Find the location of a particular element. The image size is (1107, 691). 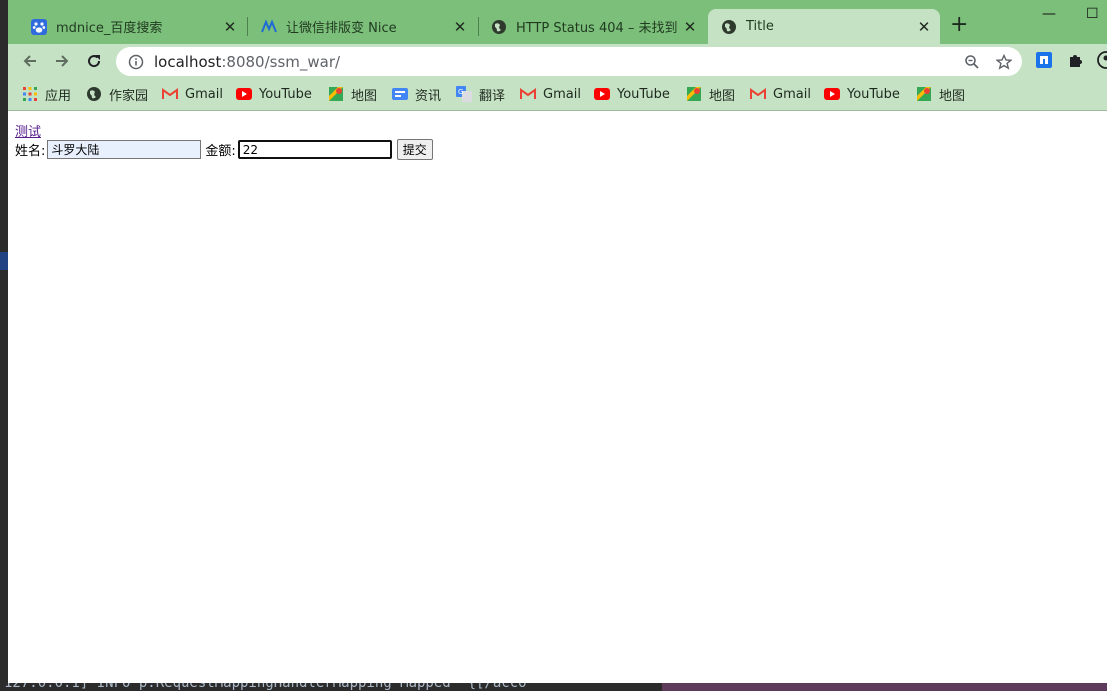

account-form: 姓名: 金额: 提交 is located at coordinates (224, 149).